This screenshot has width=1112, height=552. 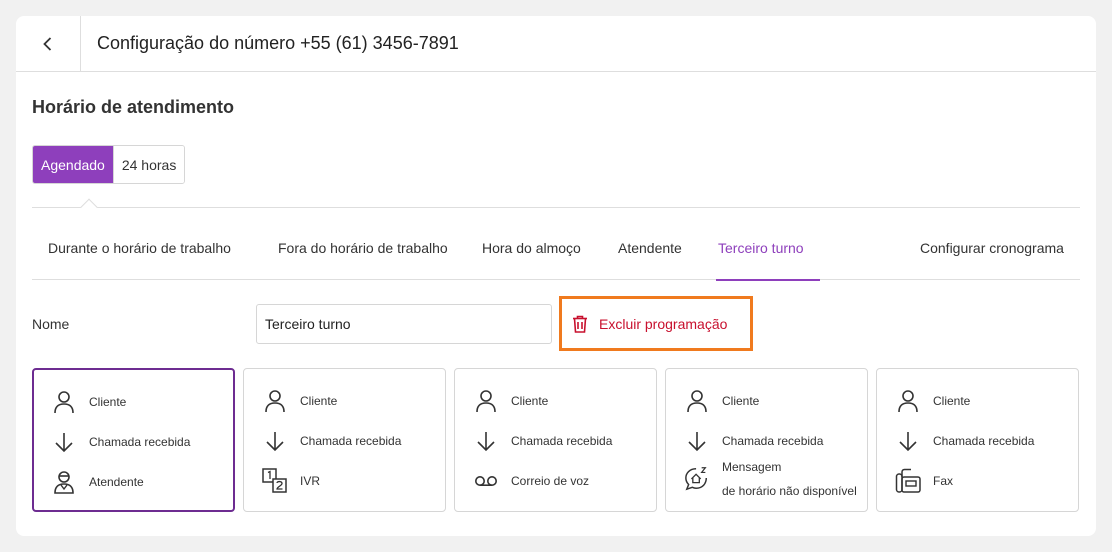 I want to click on agent-icon, so click(x=64, y=482).